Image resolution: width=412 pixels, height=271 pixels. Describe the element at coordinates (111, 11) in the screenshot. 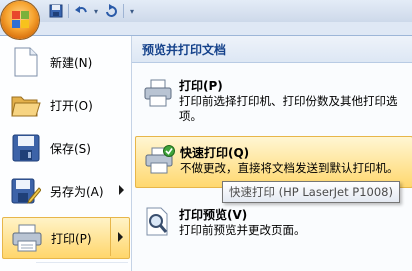

I see `redo-icon` at that location.